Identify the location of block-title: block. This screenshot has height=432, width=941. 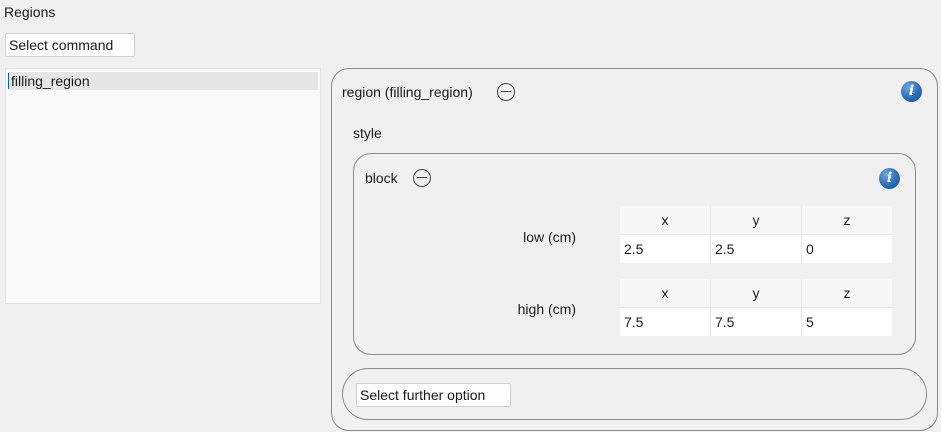
(381, 178).